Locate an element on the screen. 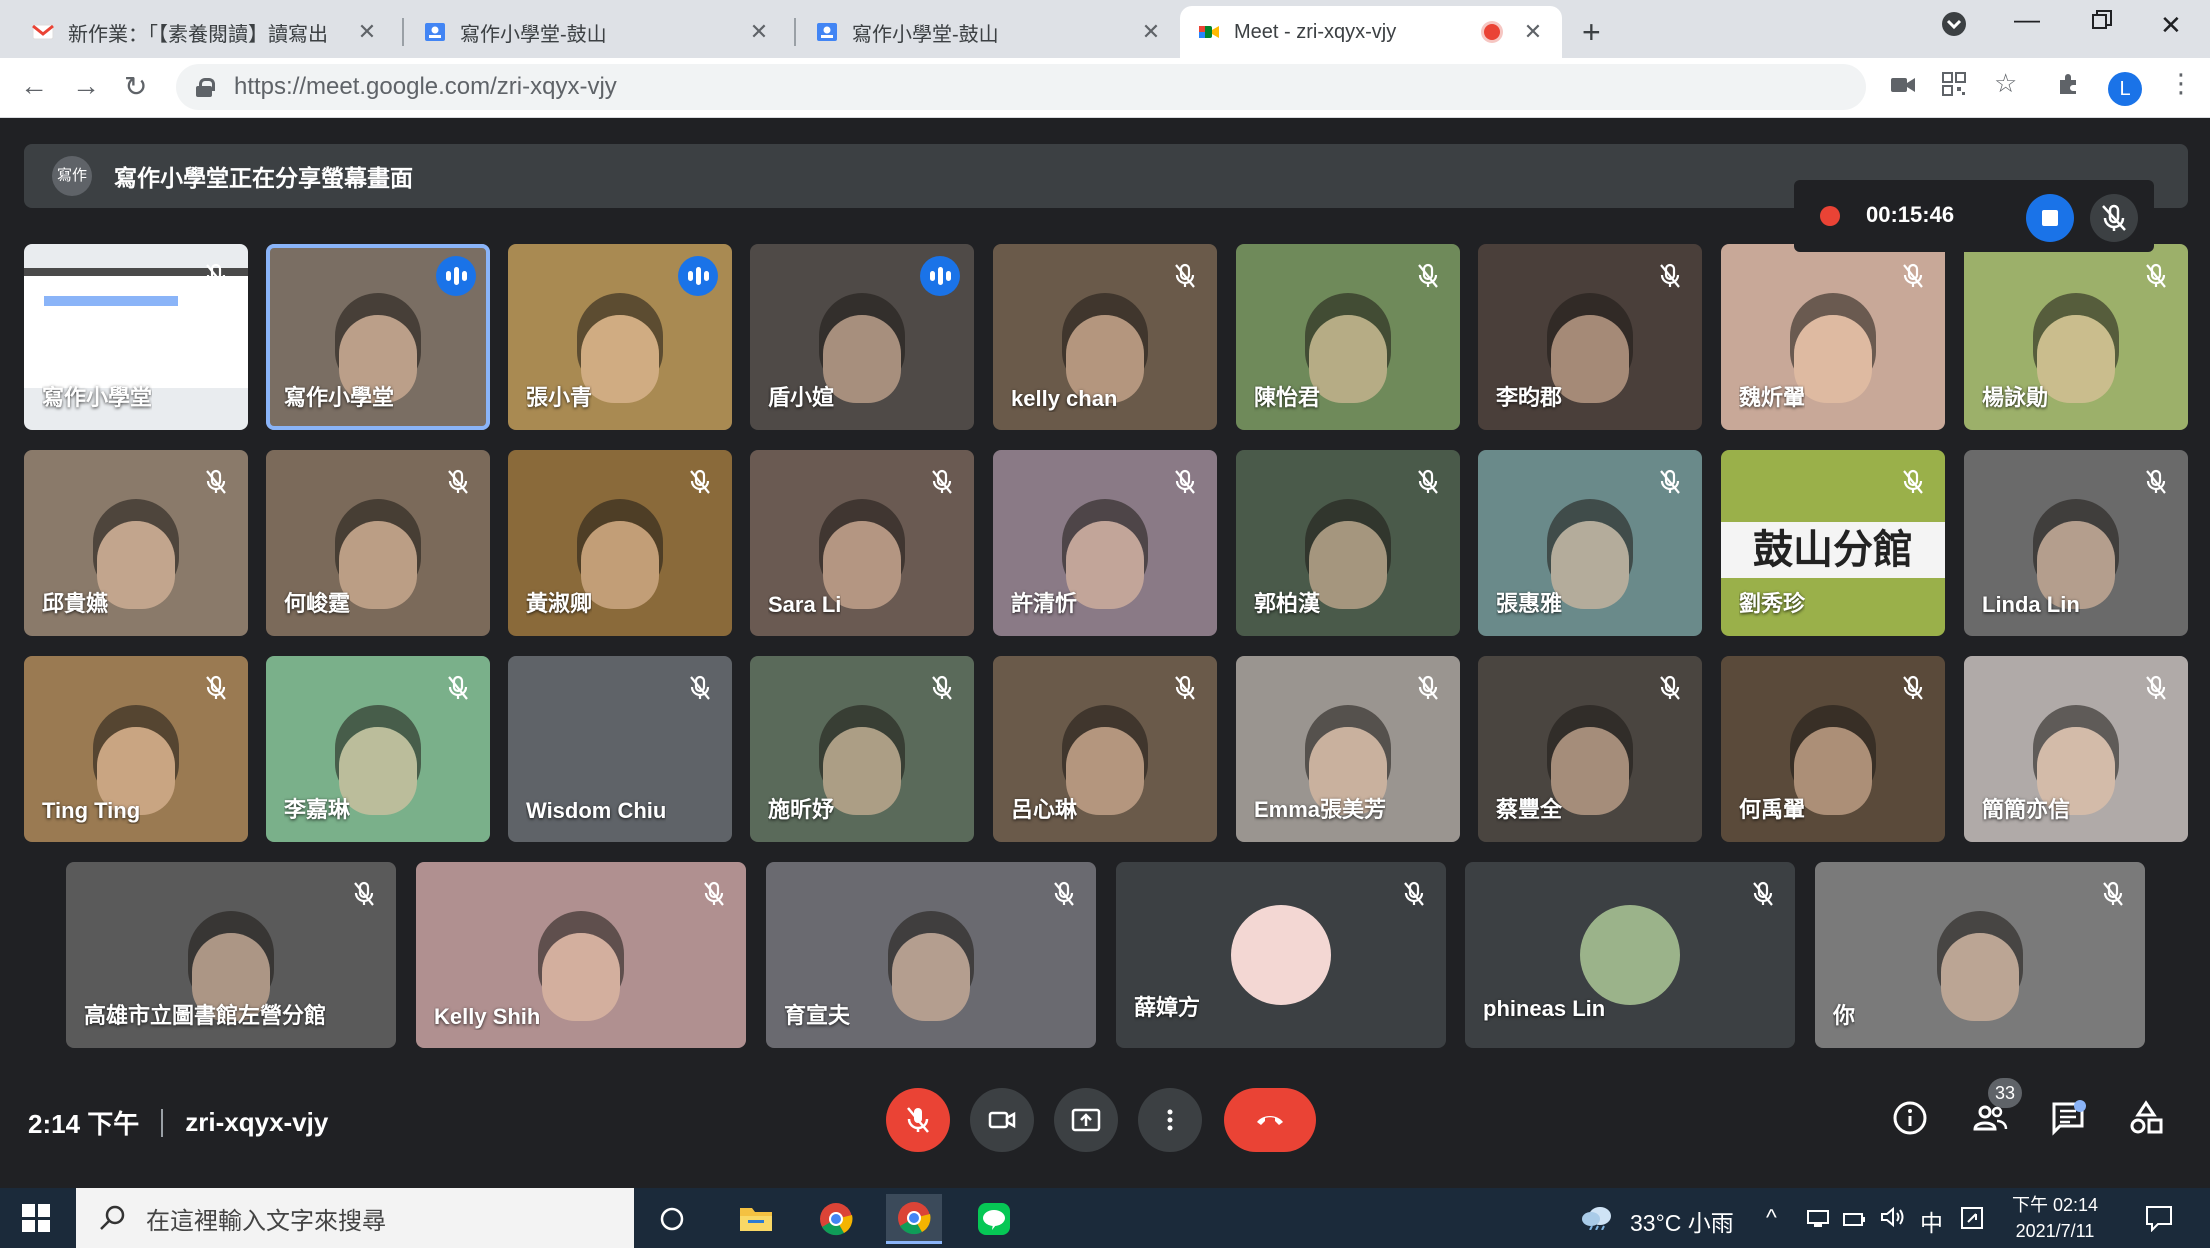 This screenshot has width=2210, height=1248. chrome-active-taskbar-button is located at coordinates (914, 1219).